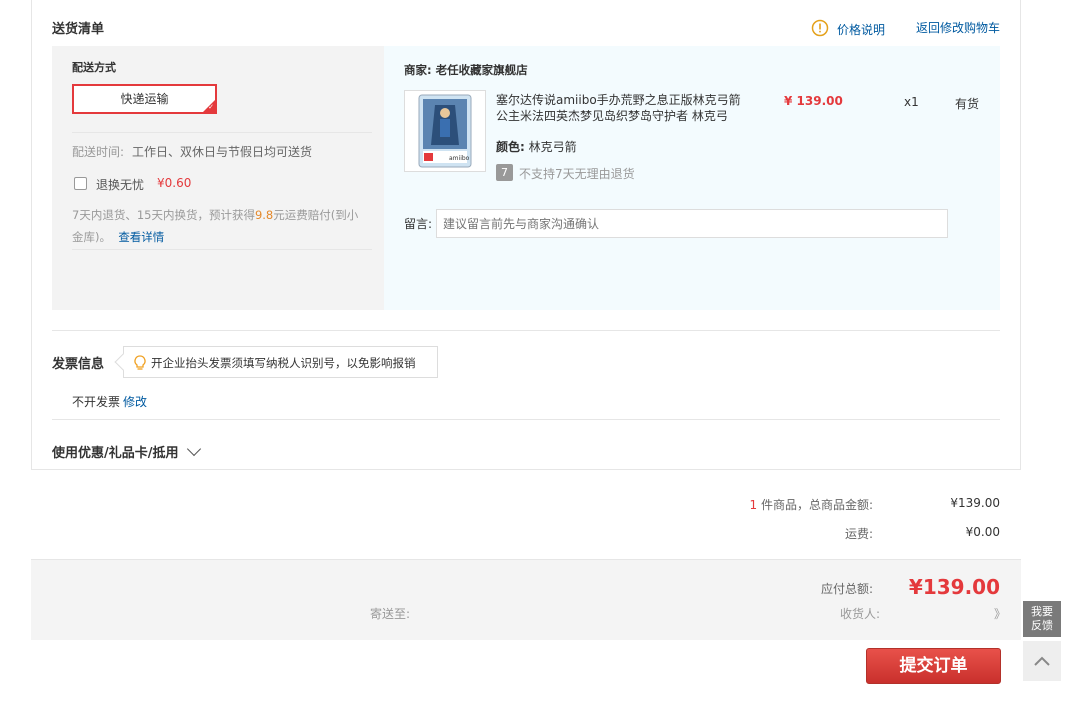 Image resolution: width=1081 pixels, height=711 pixels. I want to click on product-thumbnail: amiibo, so click(445, 131).